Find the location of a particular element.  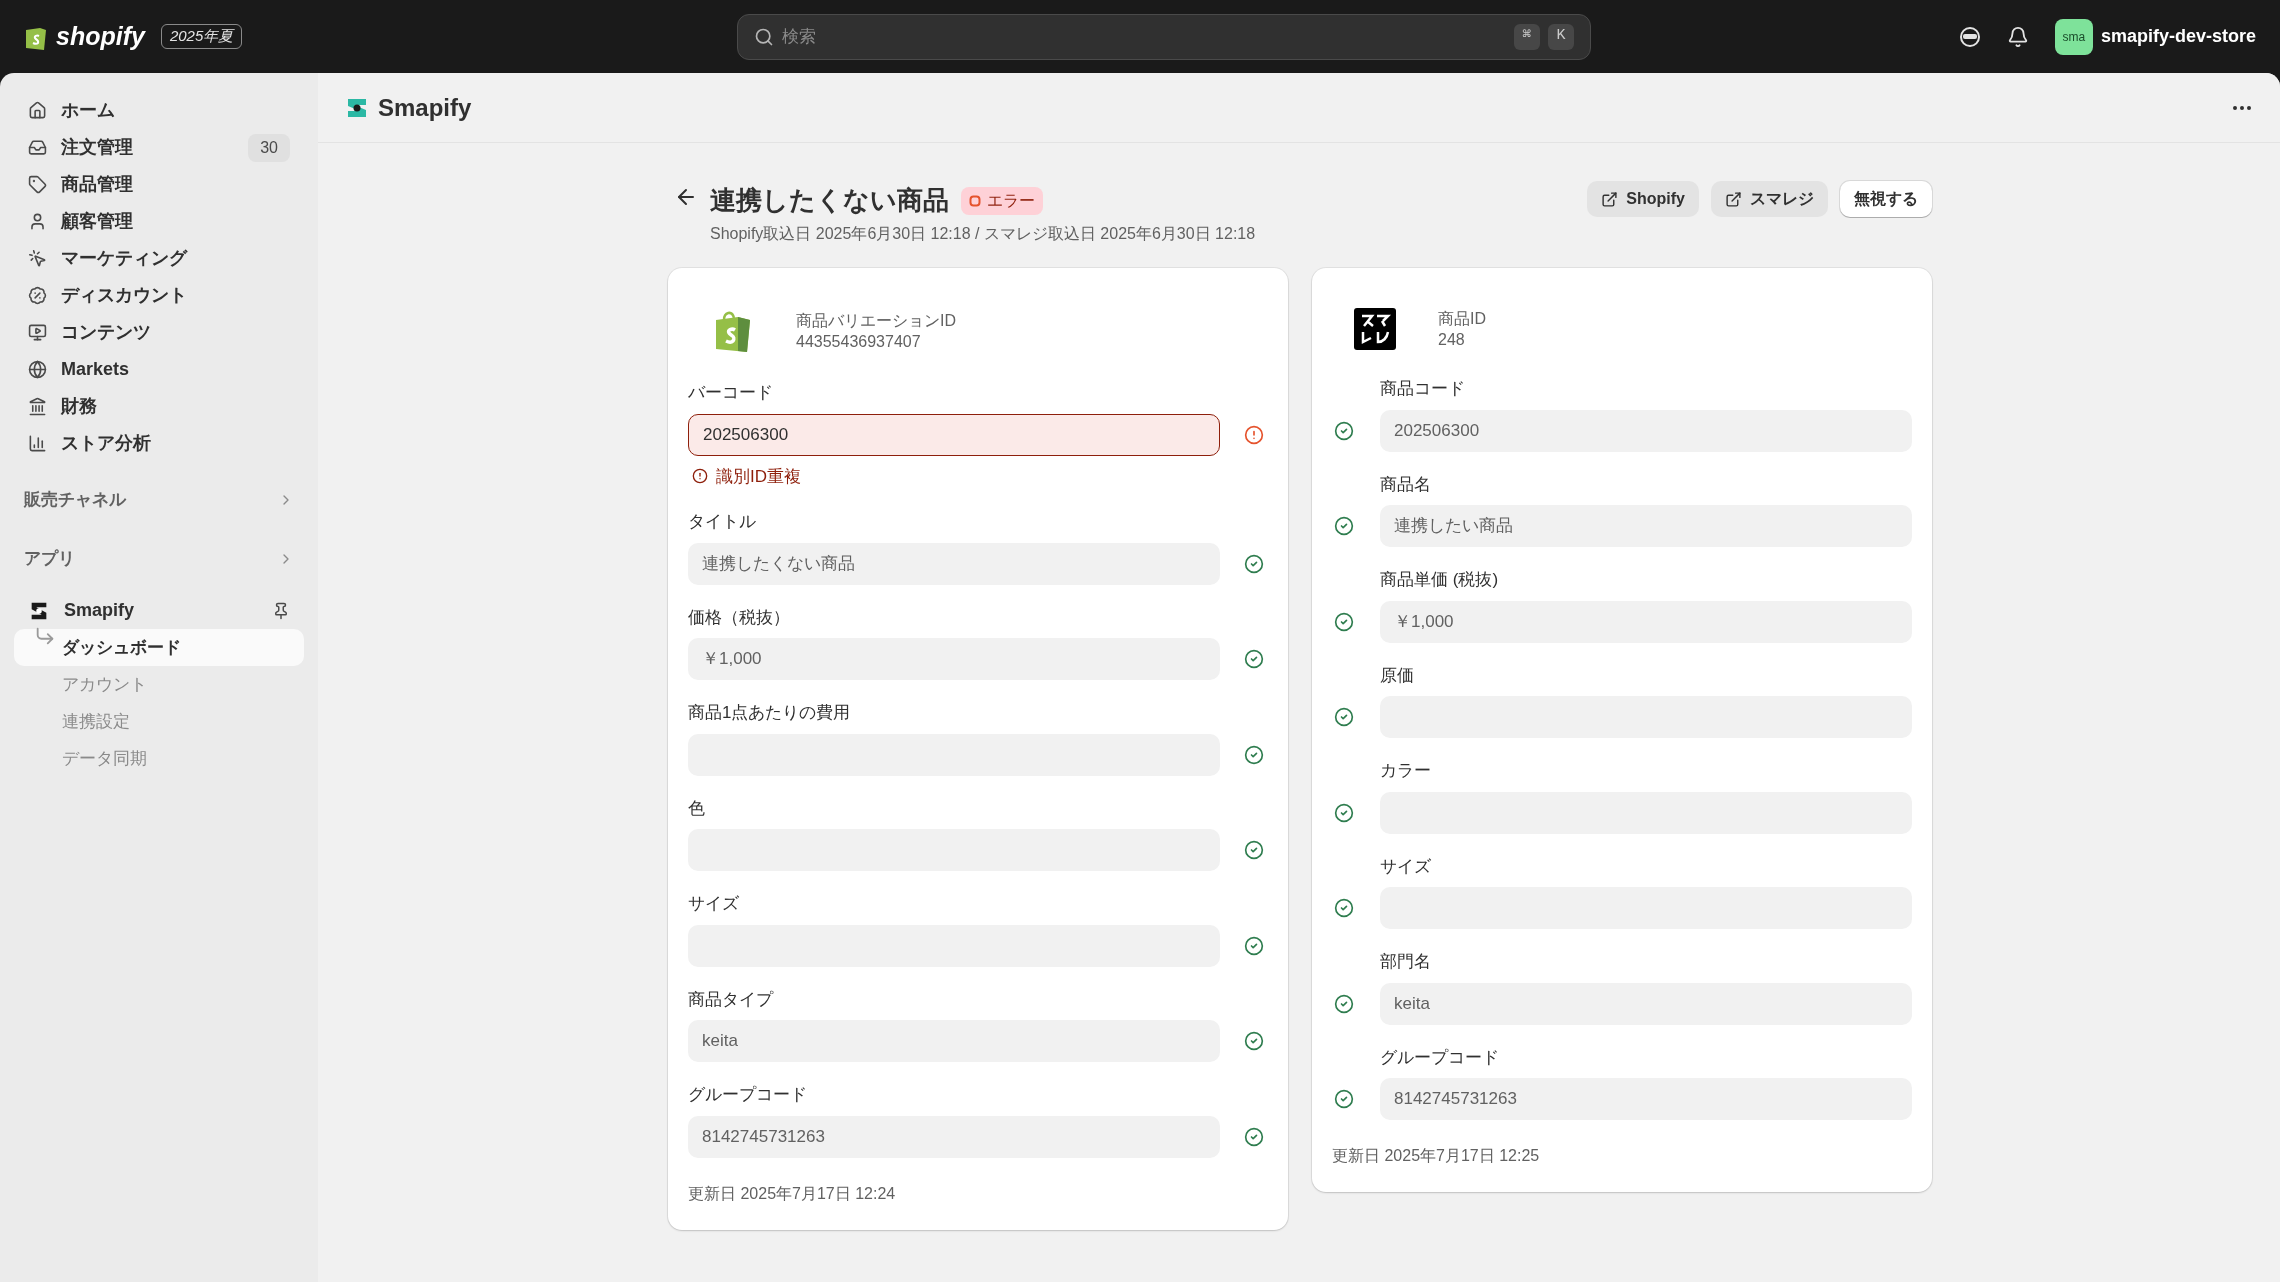

inbox-icon is located at coordinates (37, 147).